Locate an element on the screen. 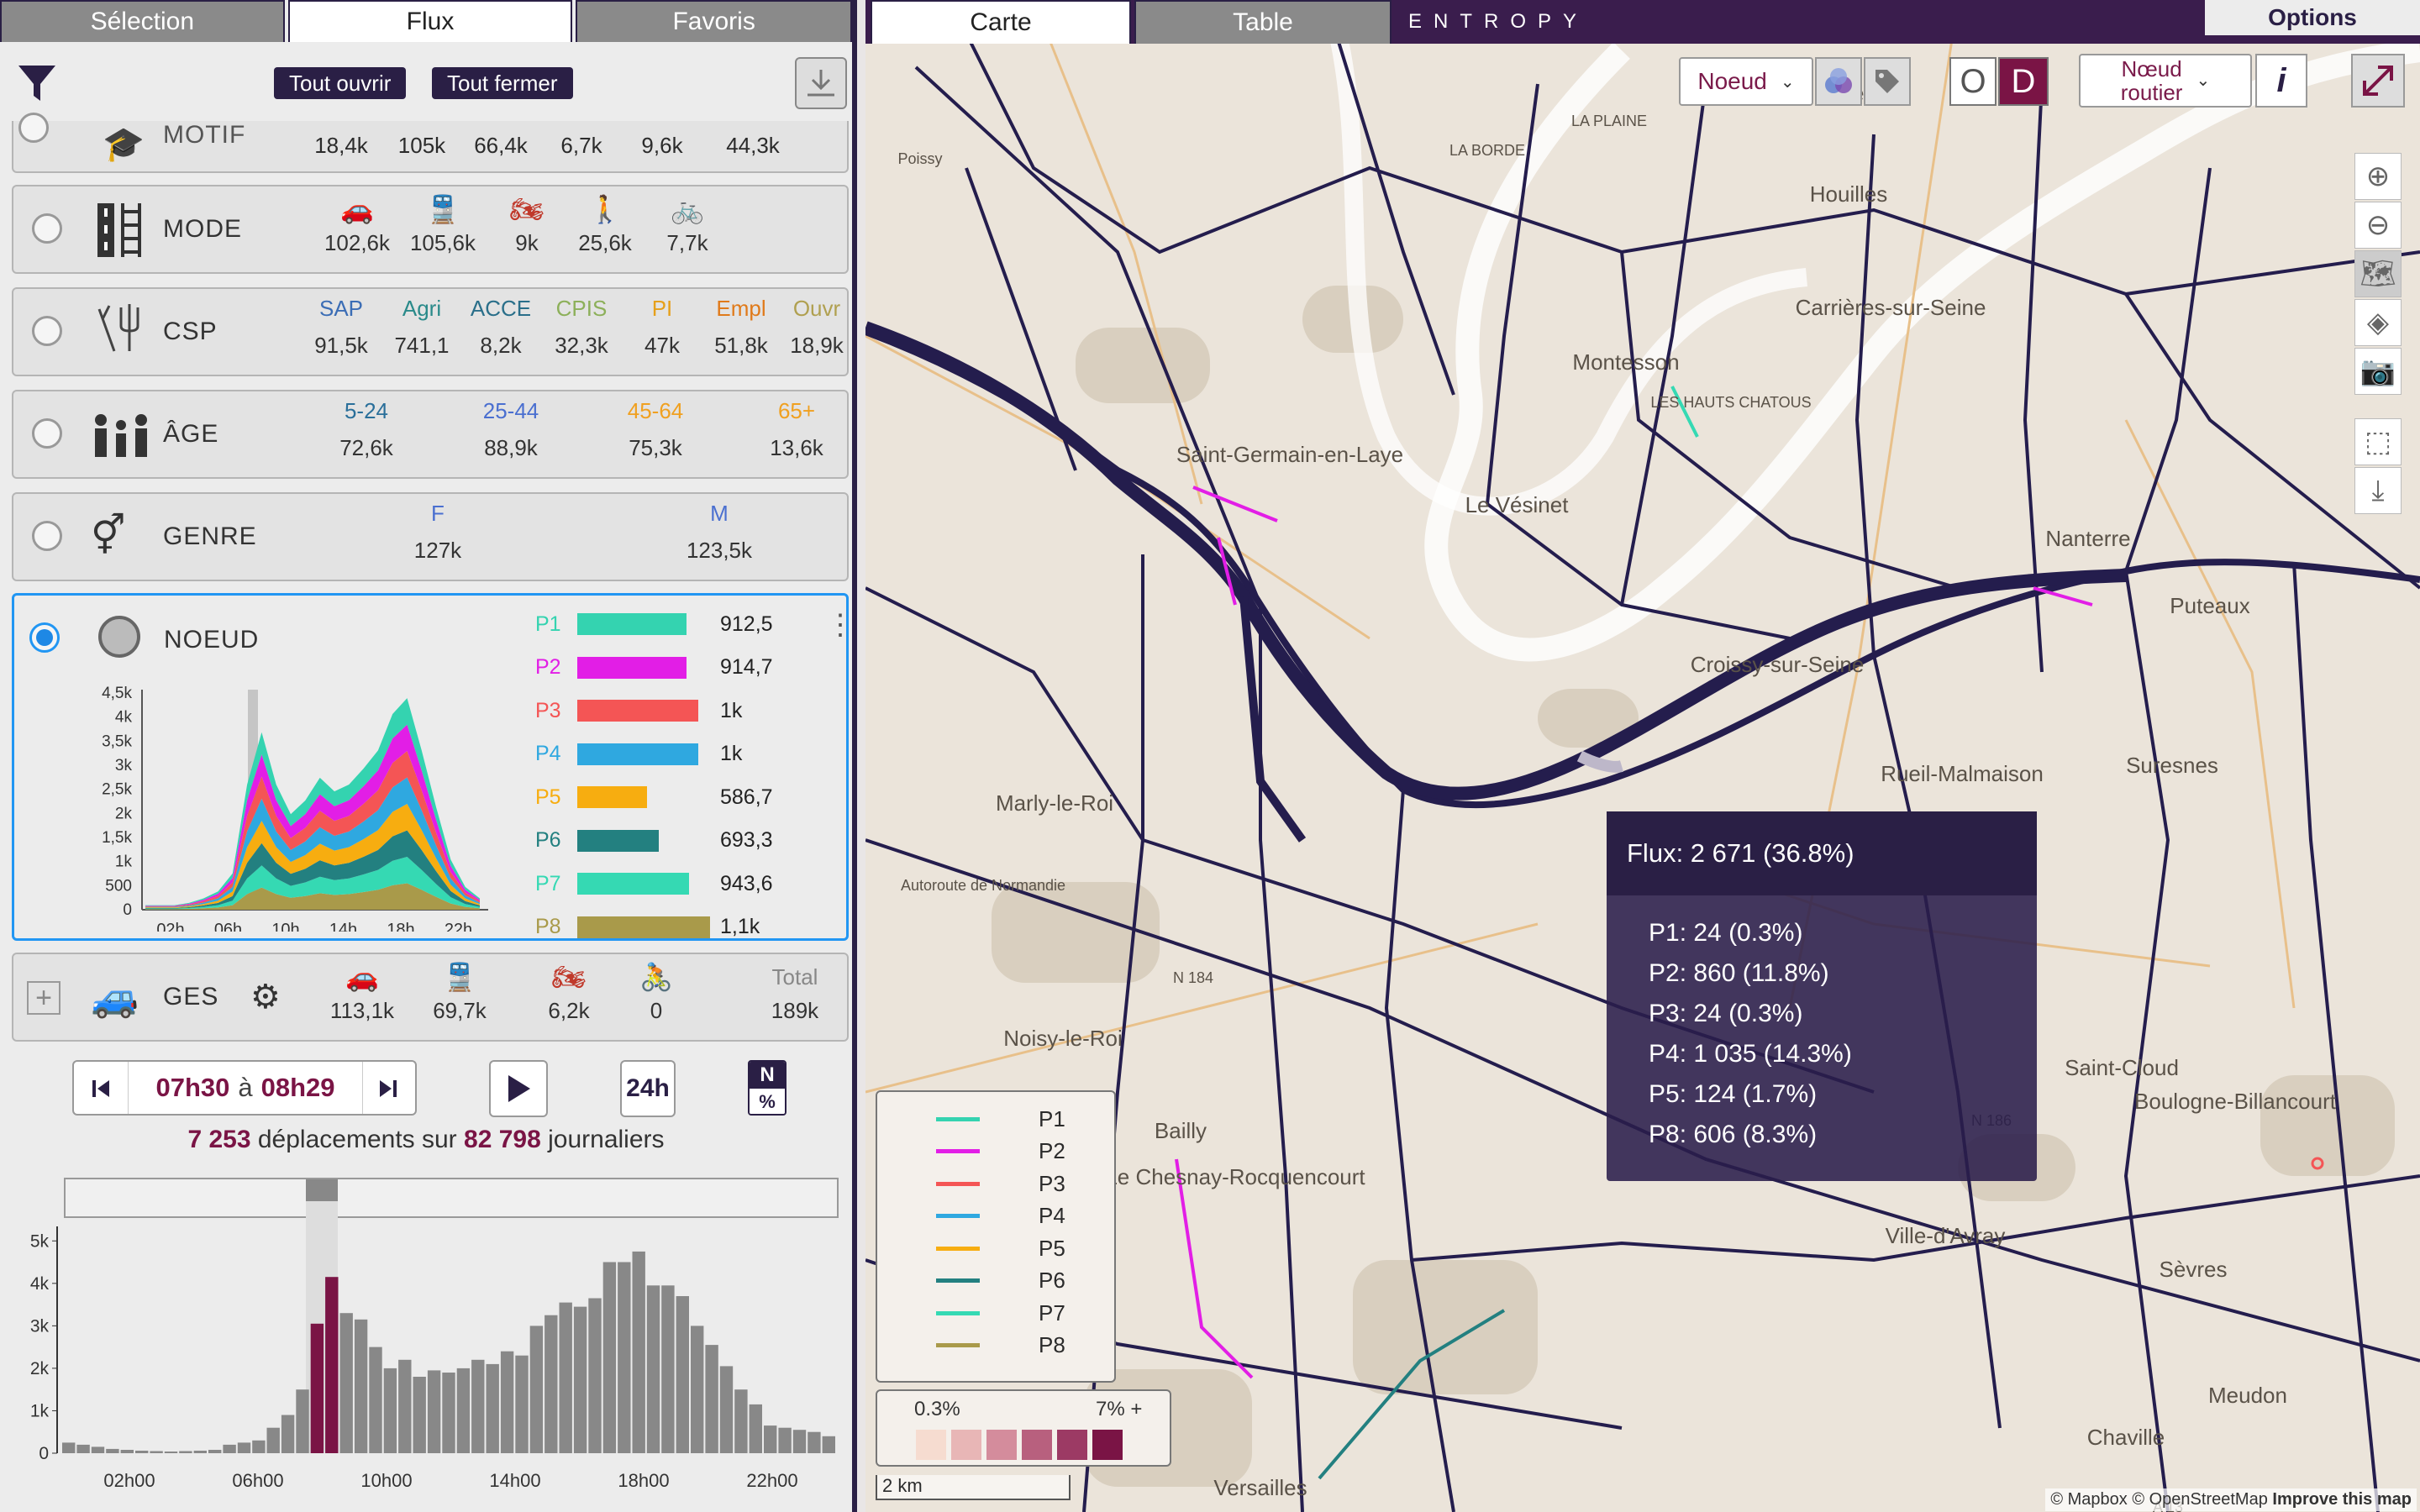  play-button is located at coordinates (518, 1088).